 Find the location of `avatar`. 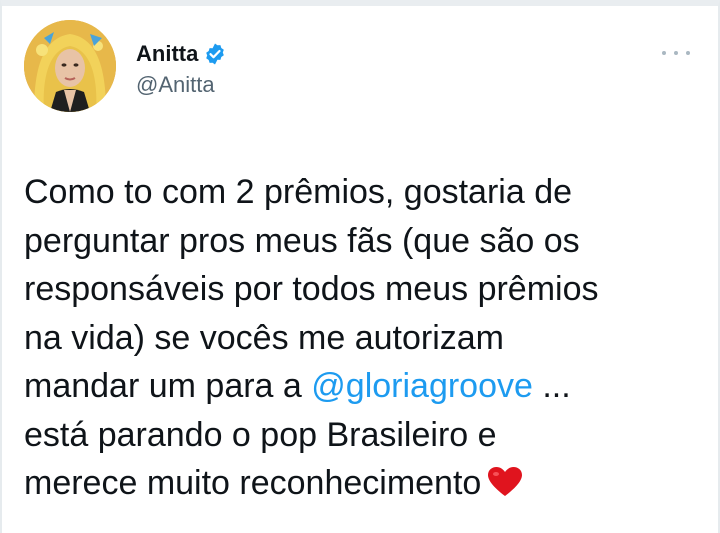

avatar is located at coordinates (70, 66).